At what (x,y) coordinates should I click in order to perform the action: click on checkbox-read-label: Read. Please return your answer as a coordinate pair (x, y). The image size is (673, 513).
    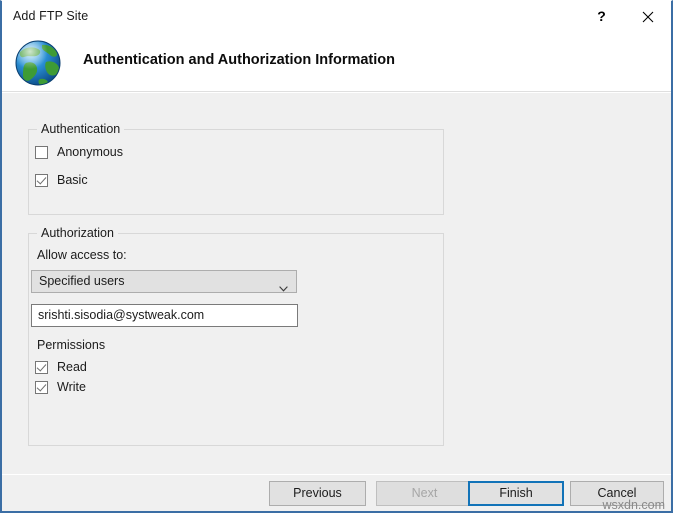
    Looking at the image, I should click on (72, 367).